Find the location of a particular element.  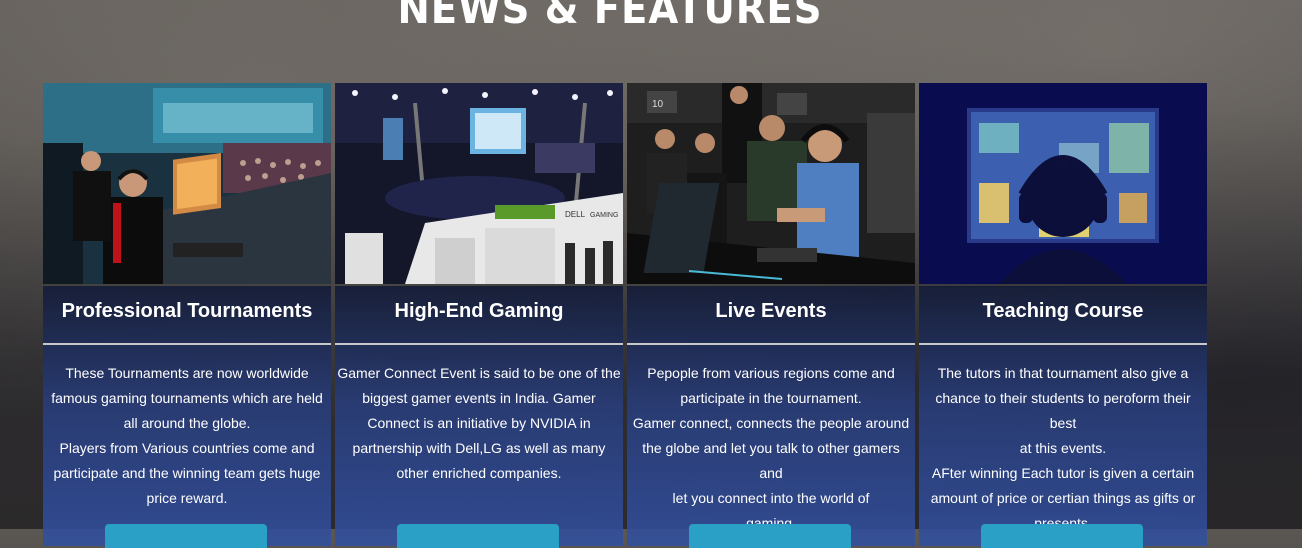

image-sign-text: DELL is located at coordinates (575, 214).